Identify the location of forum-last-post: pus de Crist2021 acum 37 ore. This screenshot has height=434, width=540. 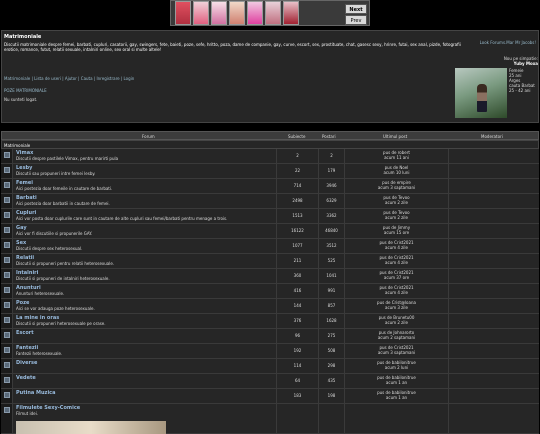
(396, 276).